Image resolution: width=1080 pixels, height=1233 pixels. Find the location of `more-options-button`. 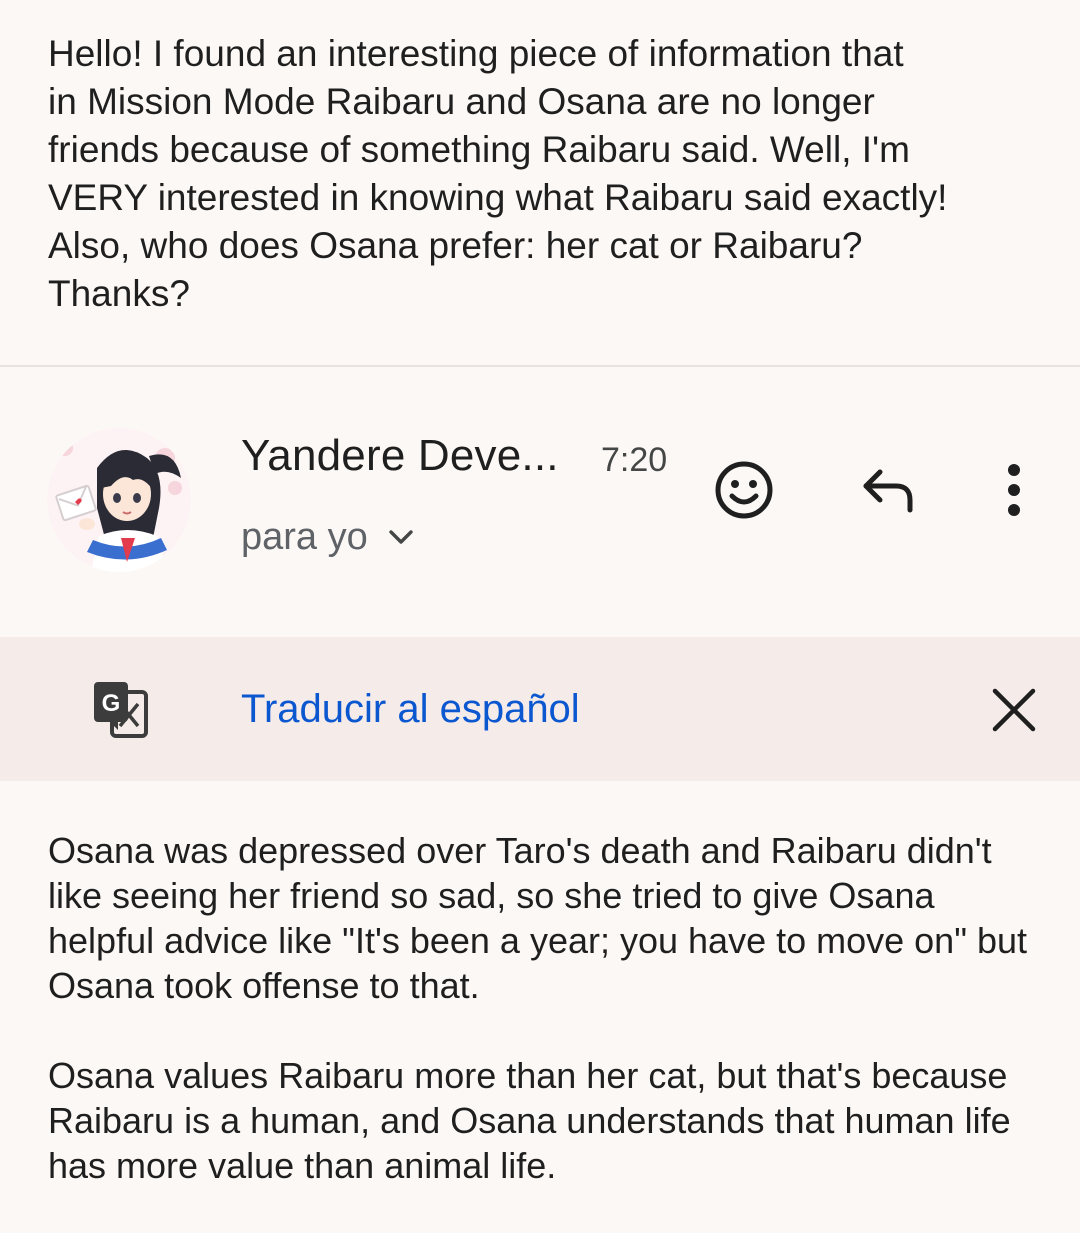

more-options-button is located at coordinates (1014, 490).